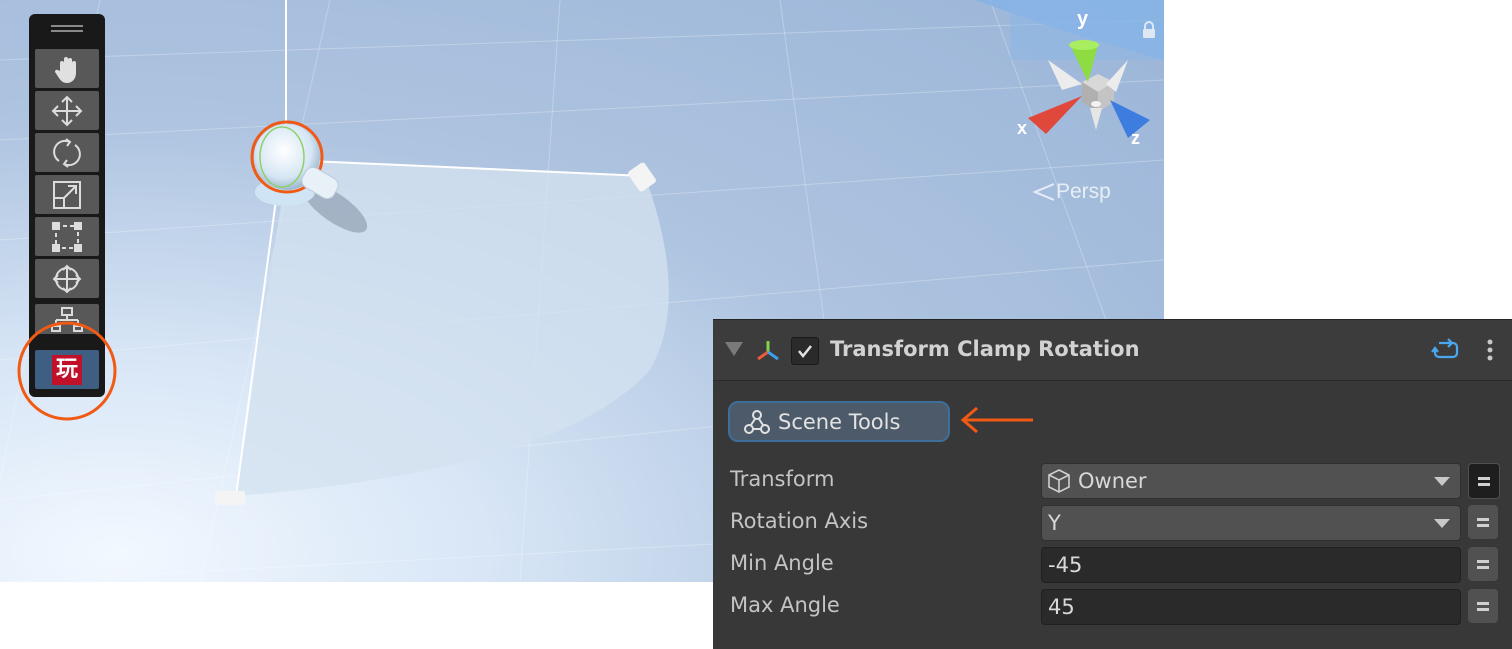 The image size is (1512, 649). I want to click on transform-icon, so click(67, 278).